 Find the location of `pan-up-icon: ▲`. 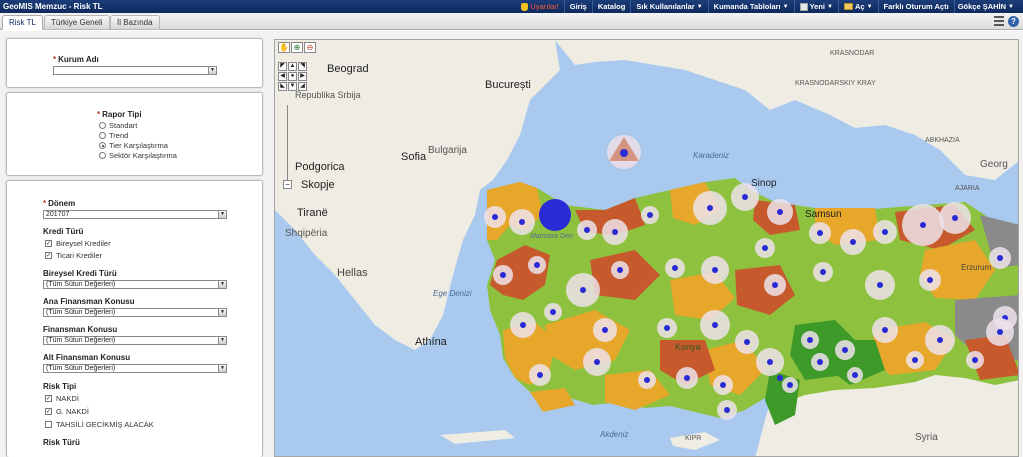

pan-up-icon: ▲ is located at coordinates (292, 66).